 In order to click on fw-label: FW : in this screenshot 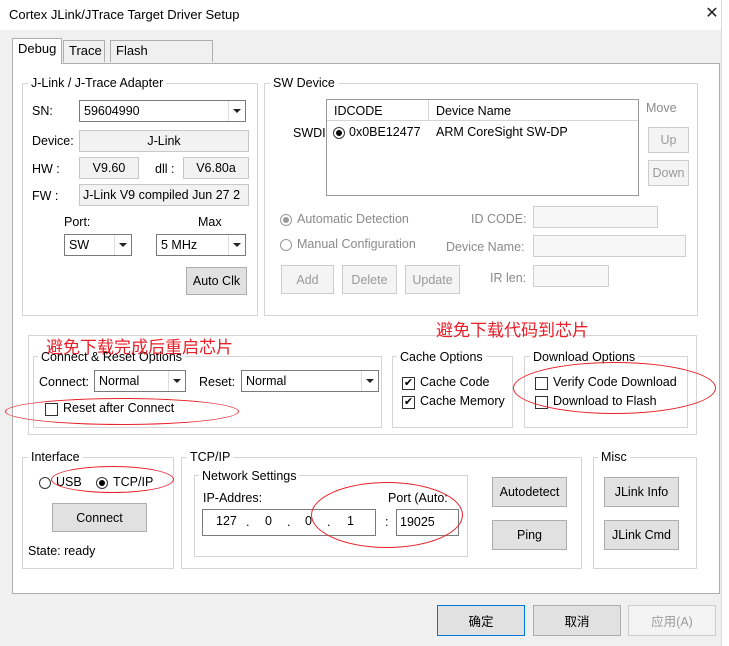, I will do `click(45, 196)`.